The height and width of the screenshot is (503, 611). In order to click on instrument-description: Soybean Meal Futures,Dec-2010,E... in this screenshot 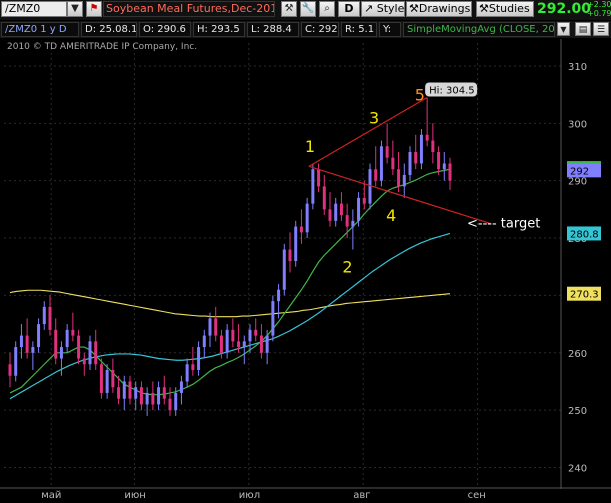, I will do `click(189, 9)`.